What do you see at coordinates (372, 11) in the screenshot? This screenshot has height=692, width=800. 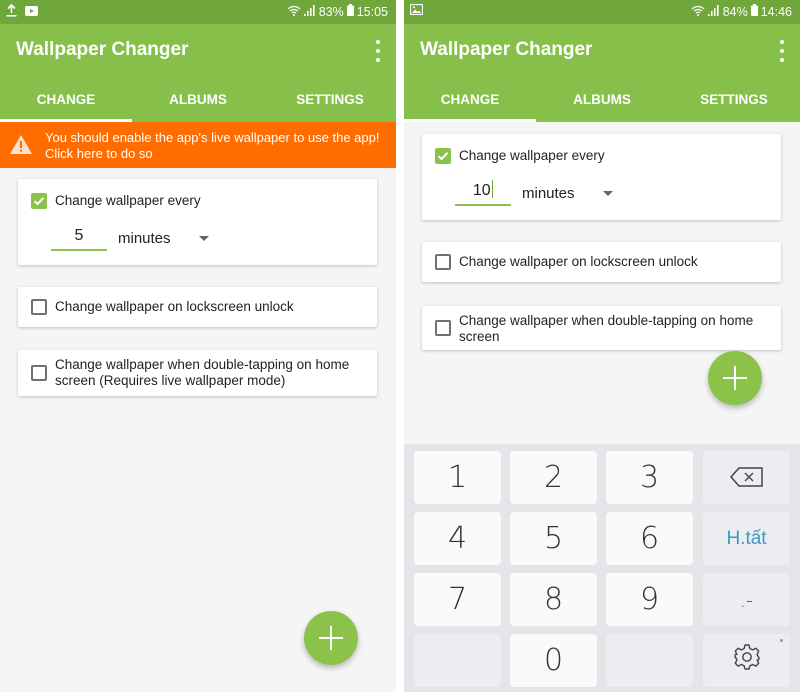 I see `clock: 15:05` at bounding box center [372, 11].